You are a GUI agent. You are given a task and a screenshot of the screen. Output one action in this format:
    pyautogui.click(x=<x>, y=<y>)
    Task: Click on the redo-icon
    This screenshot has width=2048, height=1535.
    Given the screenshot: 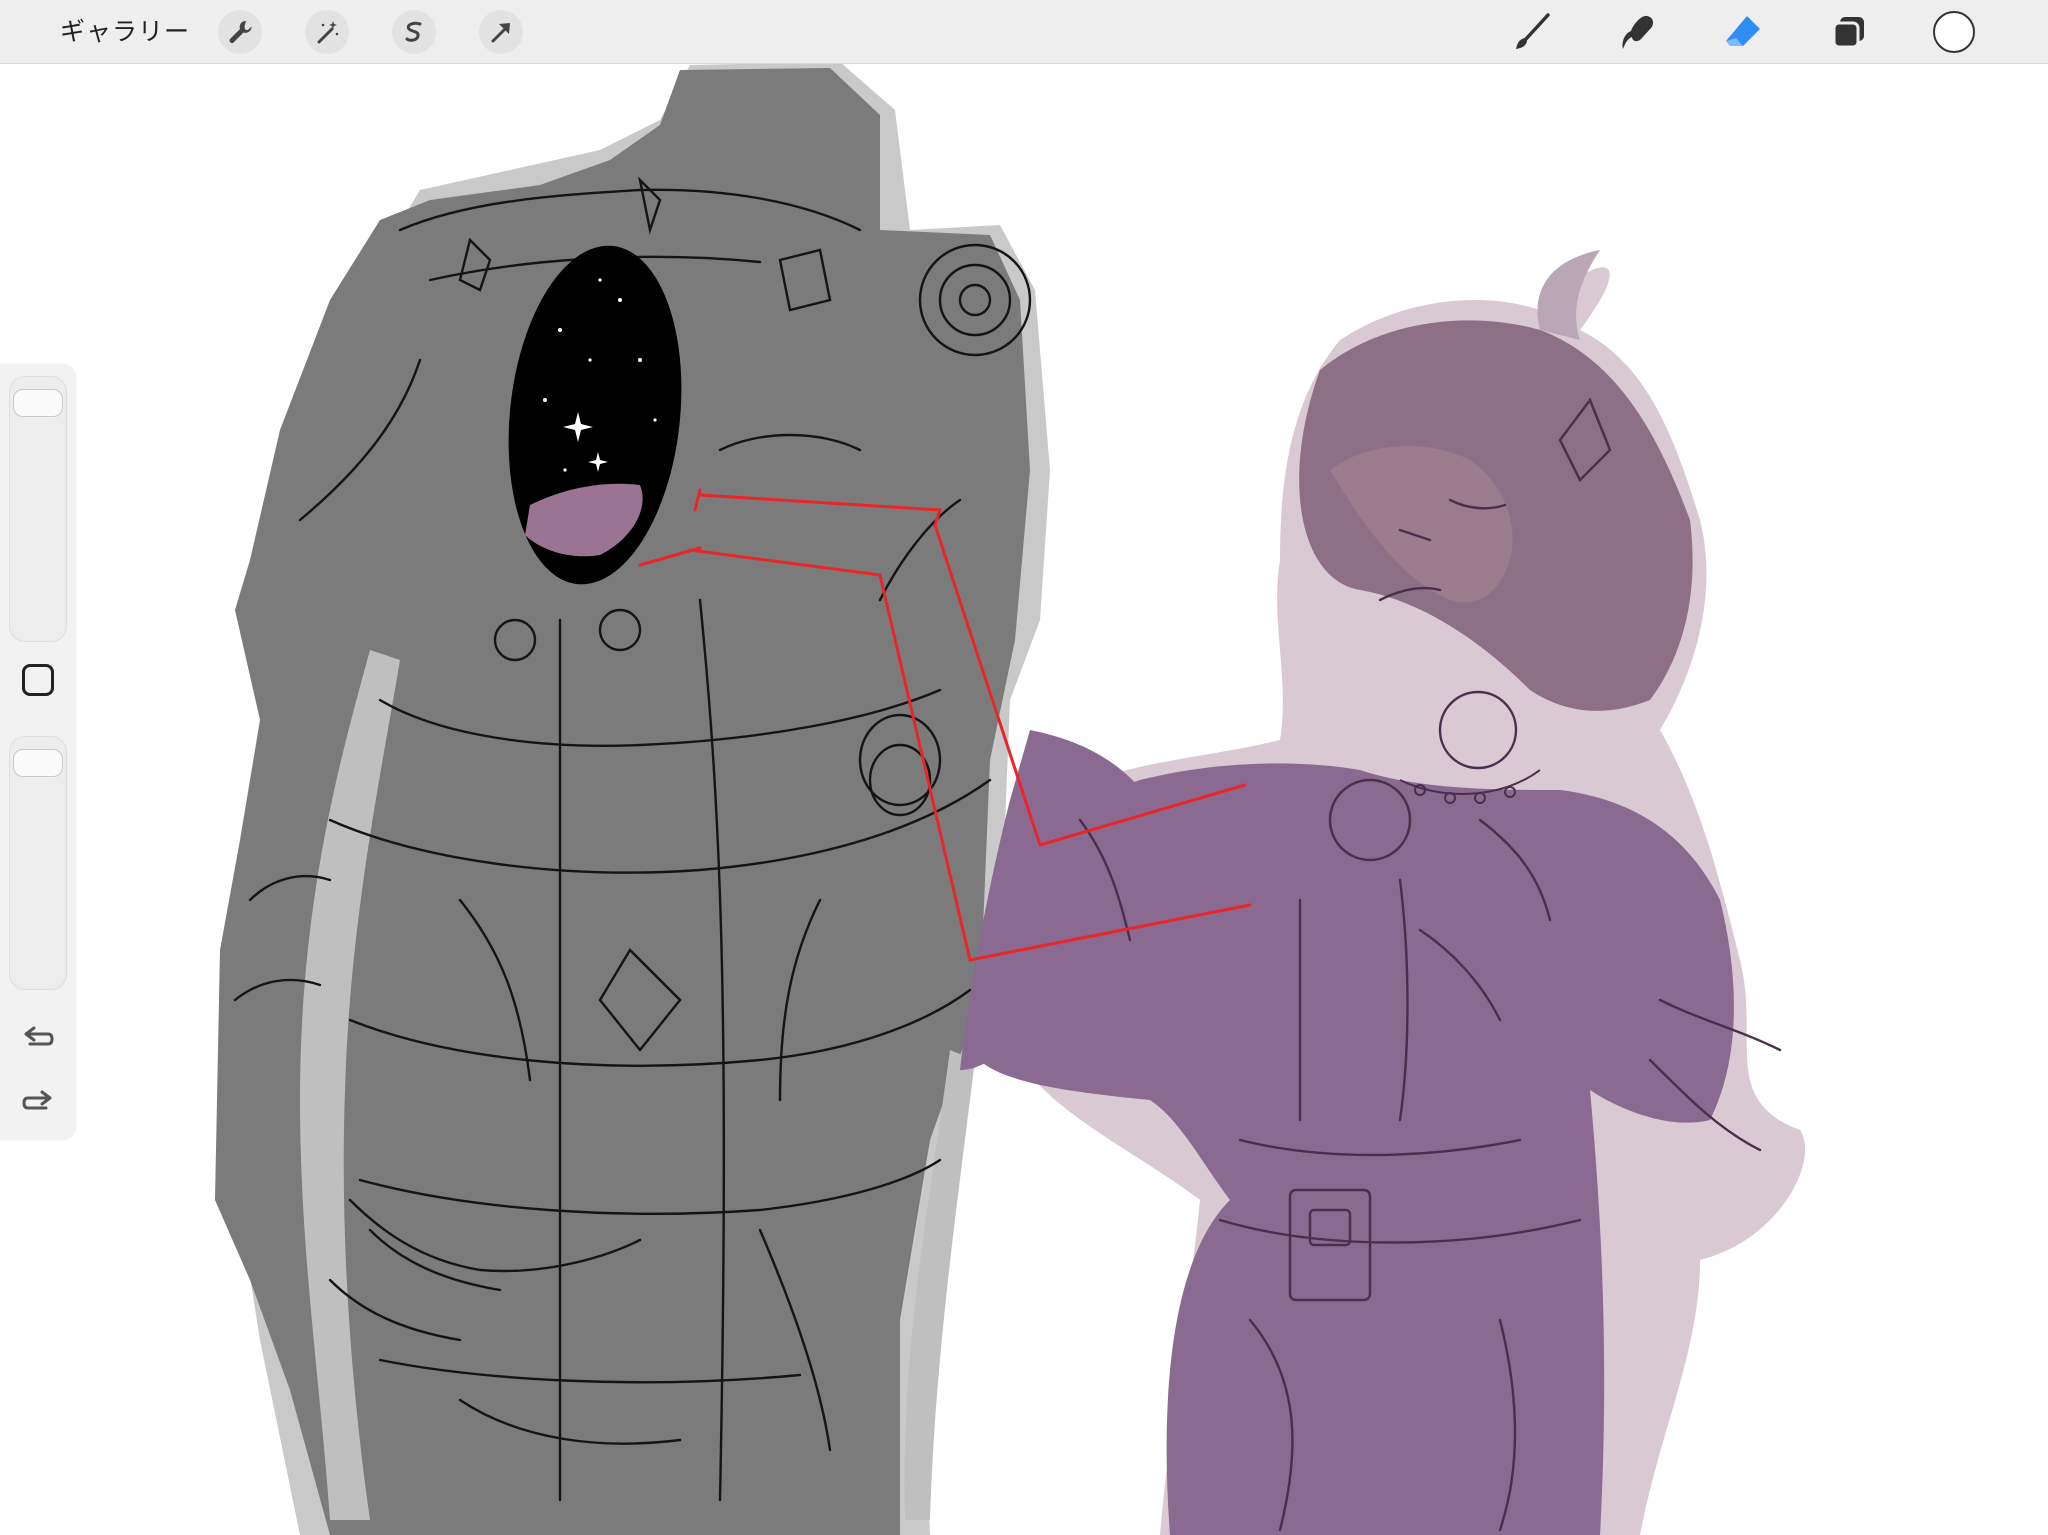 What is the action you would take?
    pyautogui.click(x=37, y=1100)
    